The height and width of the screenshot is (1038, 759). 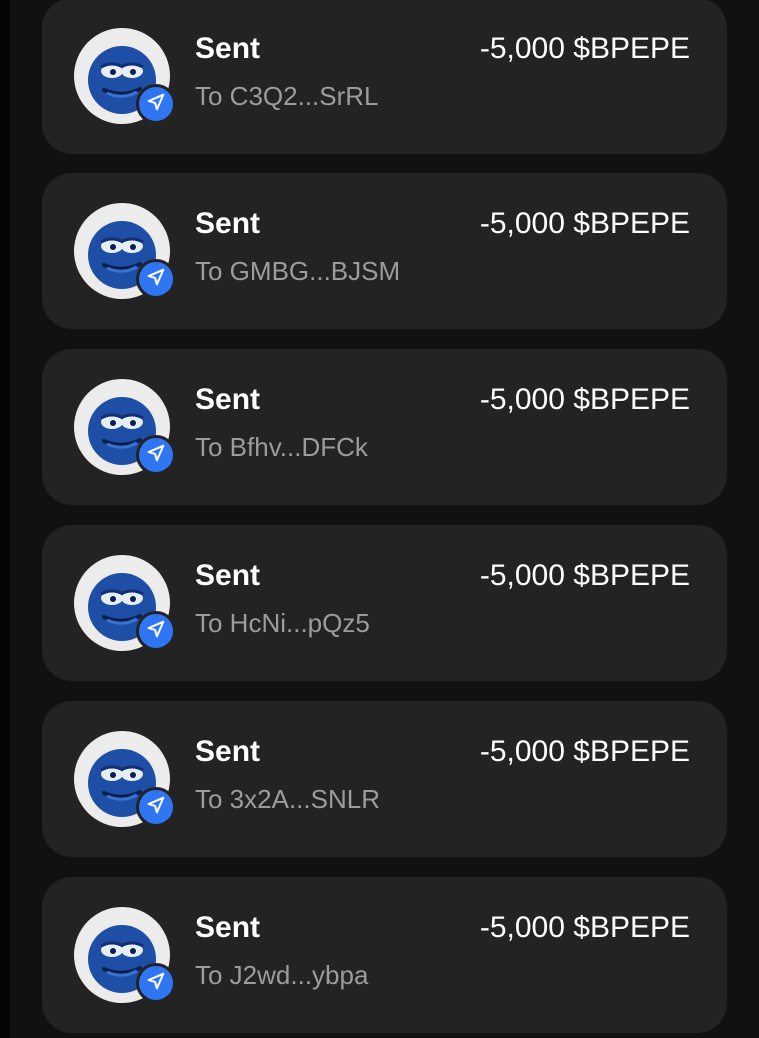 I want to click on transaction-recipient: To Bfhv...DFCk, so click(x=281, y=447).